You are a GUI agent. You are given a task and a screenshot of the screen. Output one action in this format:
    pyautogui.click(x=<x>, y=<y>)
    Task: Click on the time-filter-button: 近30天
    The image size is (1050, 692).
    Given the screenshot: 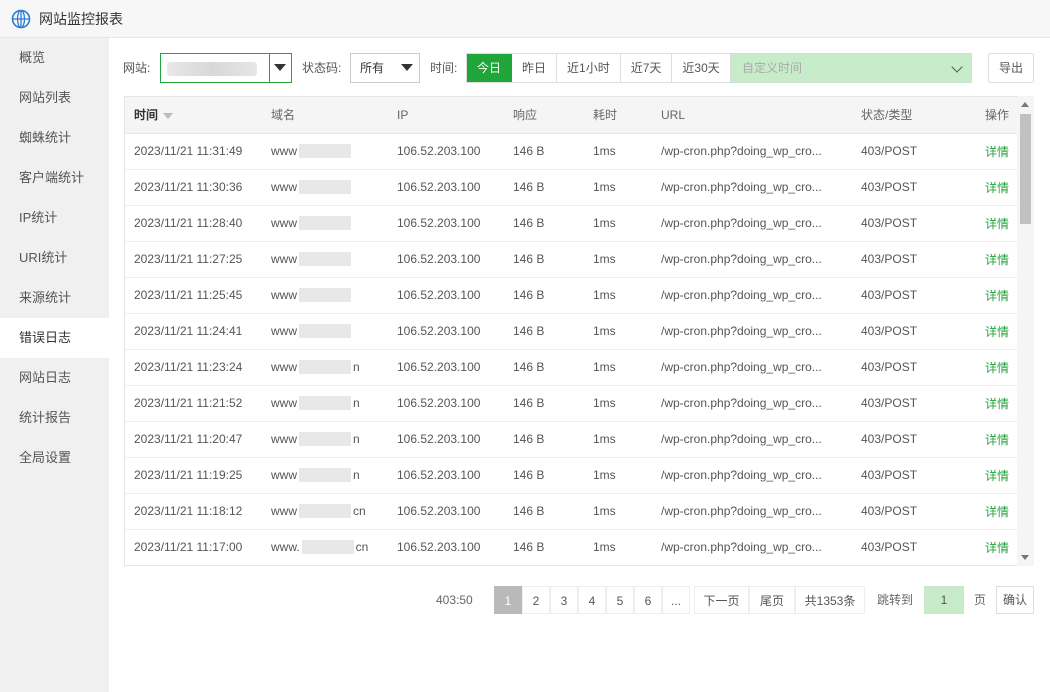 What is the action you would take?
    pyautogui.click(x=701, y=68)
    